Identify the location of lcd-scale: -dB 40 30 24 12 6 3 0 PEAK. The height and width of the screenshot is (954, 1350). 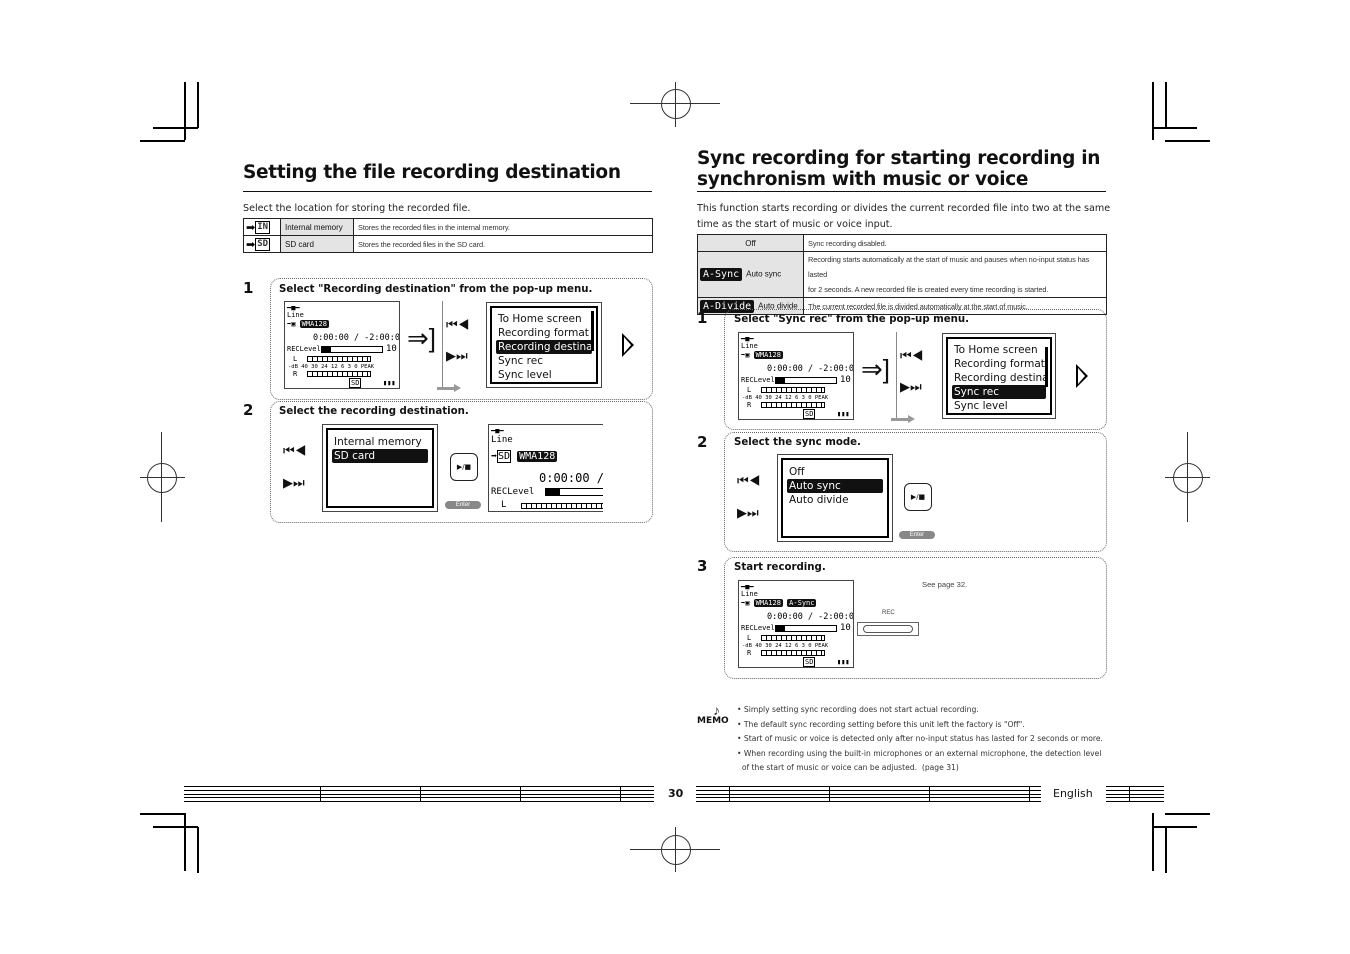
(331, 367).